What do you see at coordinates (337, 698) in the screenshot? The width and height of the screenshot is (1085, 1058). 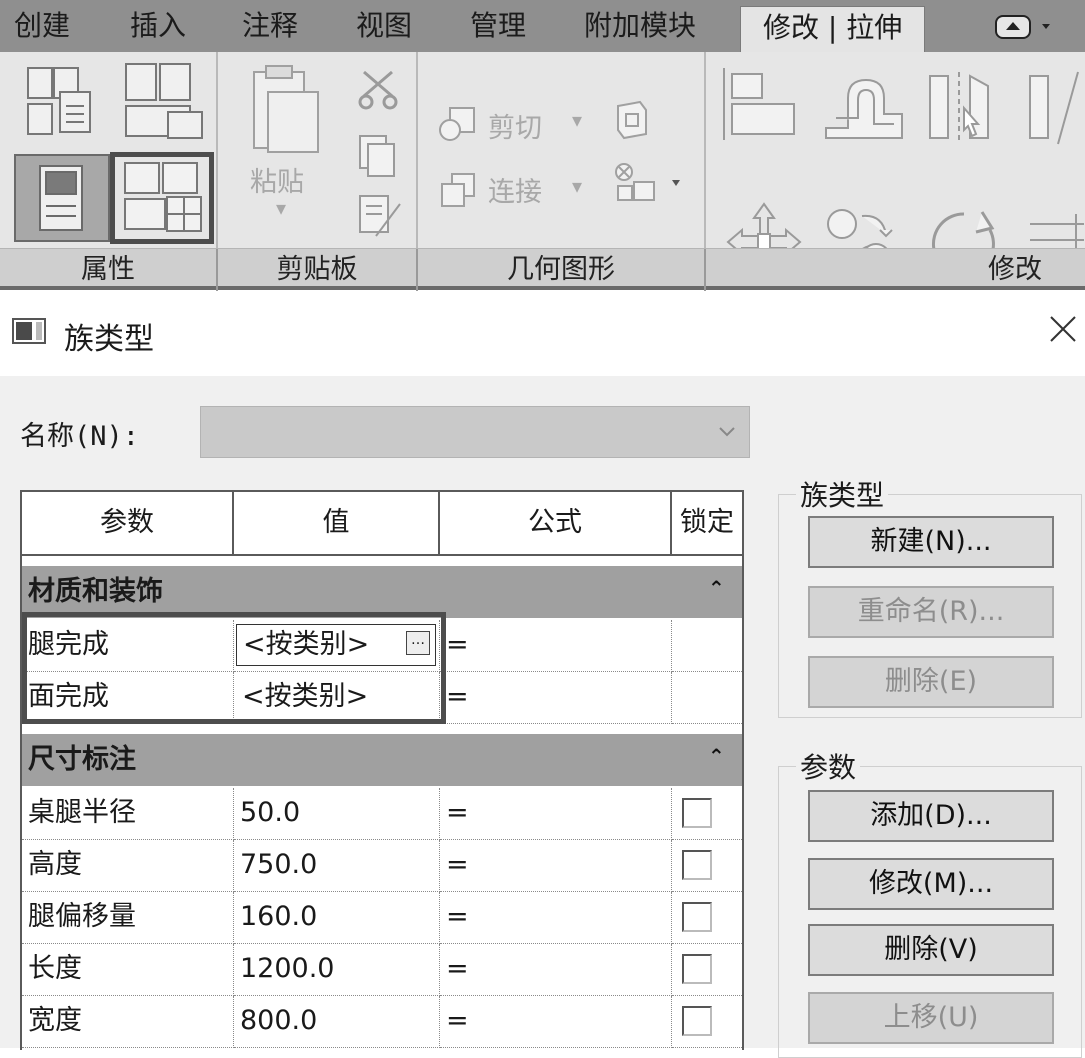 I see `param-value-cell: <按类别>` at bounding box center [337, 698].